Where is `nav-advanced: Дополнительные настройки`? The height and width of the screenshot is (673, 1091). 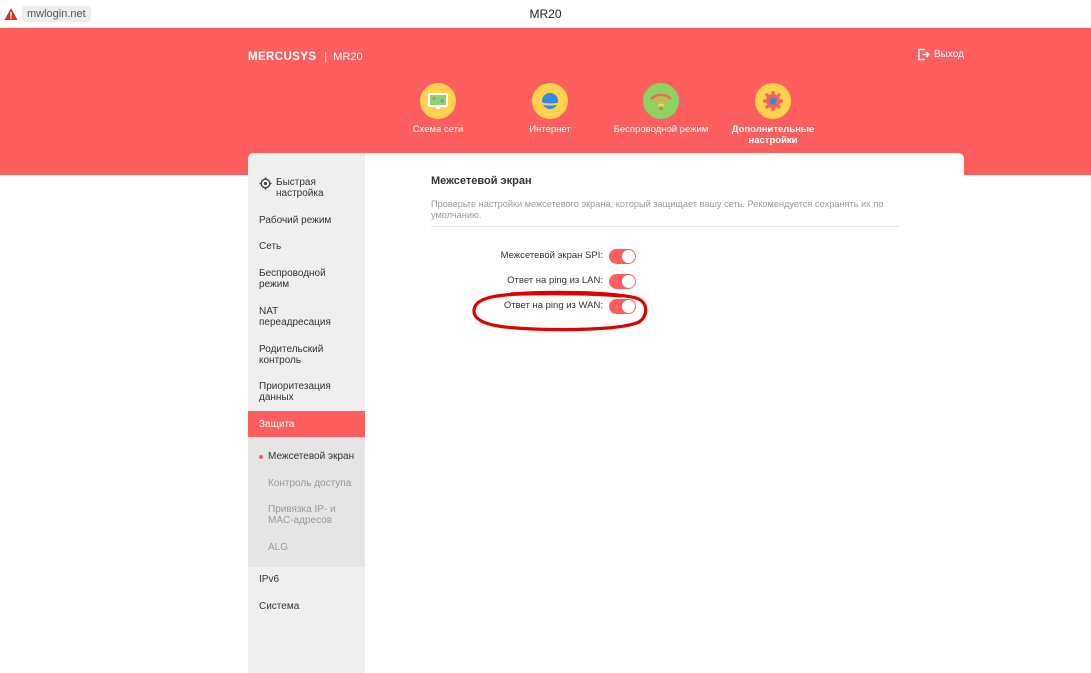
nav-advanced: Дополнительные настройки is located at coordinates (773, 114).